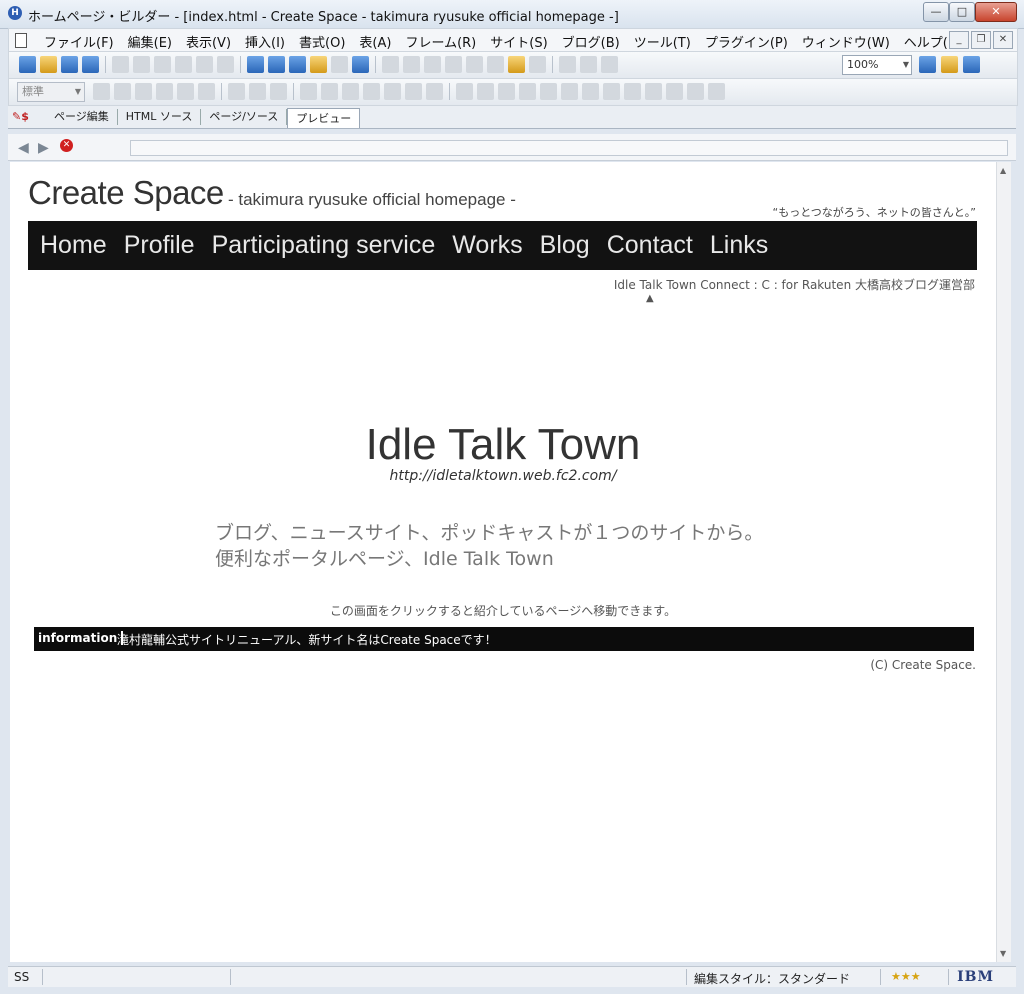 This screenshot has height=994, width=1024. I want to click on font-size-up-icon, so click(371, 91).